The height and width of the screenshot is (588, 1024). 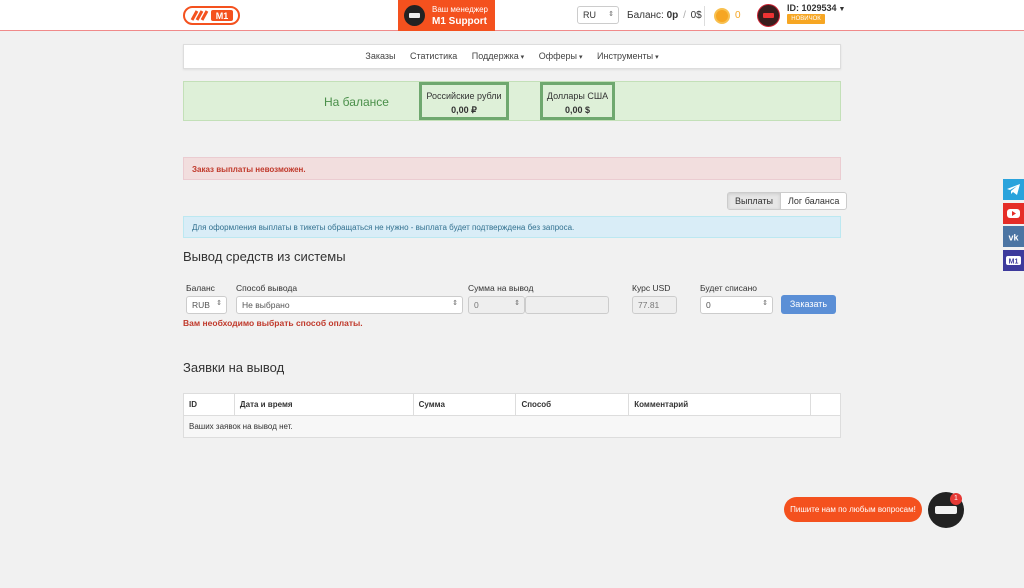 I want to click on amount-converted-input, so click(x=567, y=305).